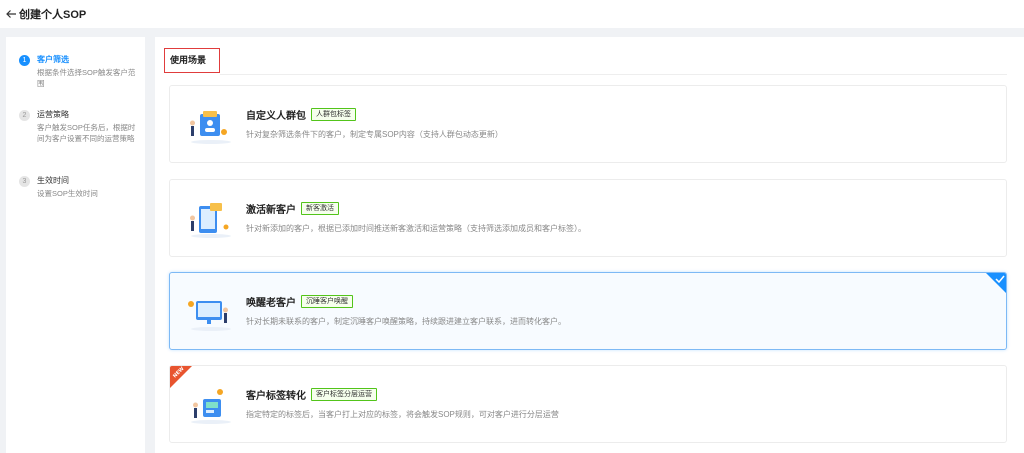 The width and height of the screenshot is (1024, 453). What do you see at coordinates (406, 321) in the screenshot?
I see `card-desc: 针对长期未联系的客户，制定沉睡客户唤醒策略，持续跟进建立客户联系，进而转化客户。` at bounding box center [406, 321].